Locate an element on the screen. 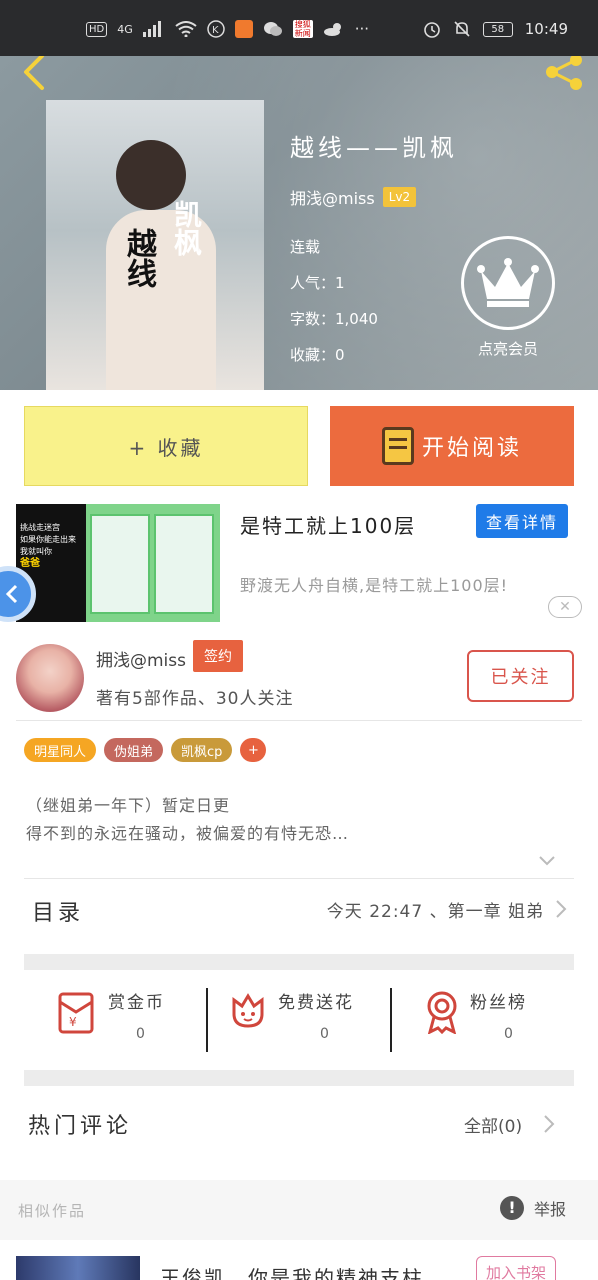  toc-label: 目录 is located at coordinates (58, 913).